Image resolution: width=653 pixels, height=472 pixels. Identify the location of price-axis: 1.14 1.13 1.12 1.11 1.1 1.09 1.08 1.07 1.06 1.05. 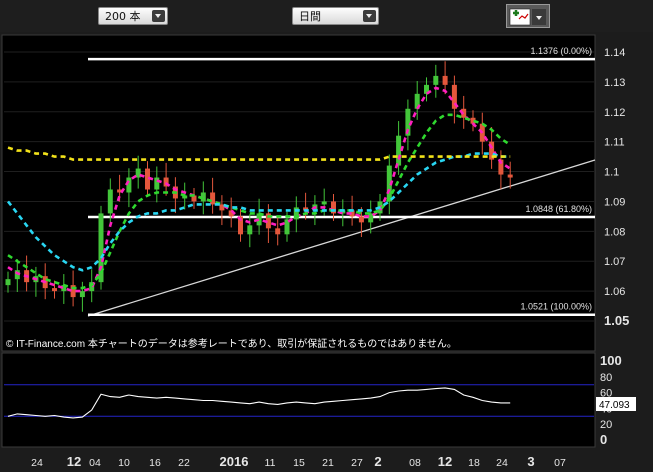
(616, 187).